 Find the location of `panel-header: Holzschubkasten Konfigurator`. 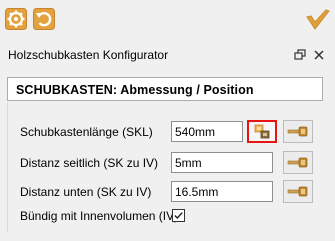

panel-header: Holzschubkasten Konfigurator is located at coordinates (167, 54).